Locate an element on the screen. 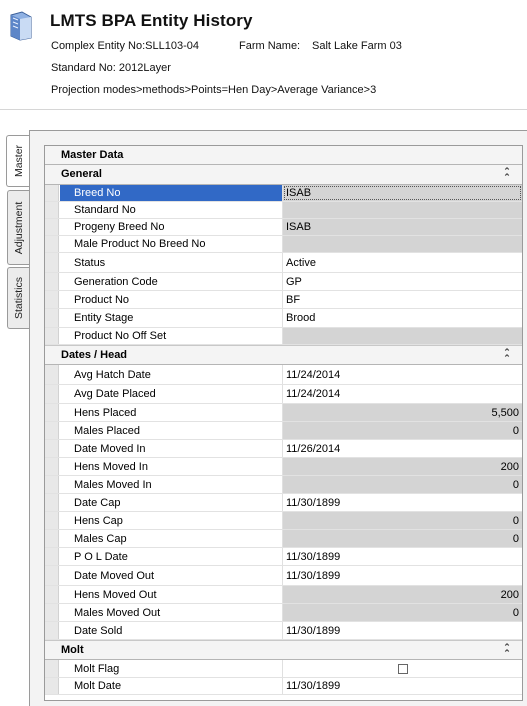 The height and width of the screenshot is (706, 527). grid-row: Molt Date 11/30/1899 is located at coordinates (283, 686).